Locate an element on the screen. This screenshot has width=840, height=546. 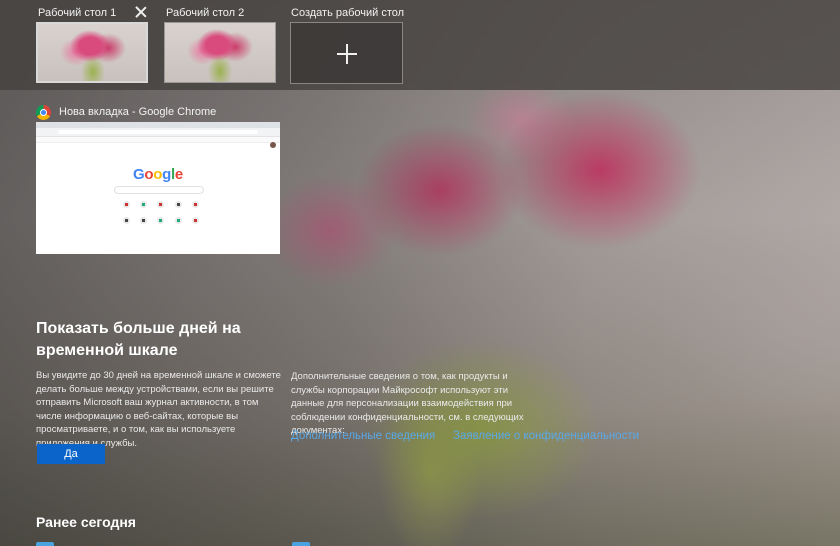
desktop-1-label: Рабочий стол 1 is located at coordinates (77, 13).